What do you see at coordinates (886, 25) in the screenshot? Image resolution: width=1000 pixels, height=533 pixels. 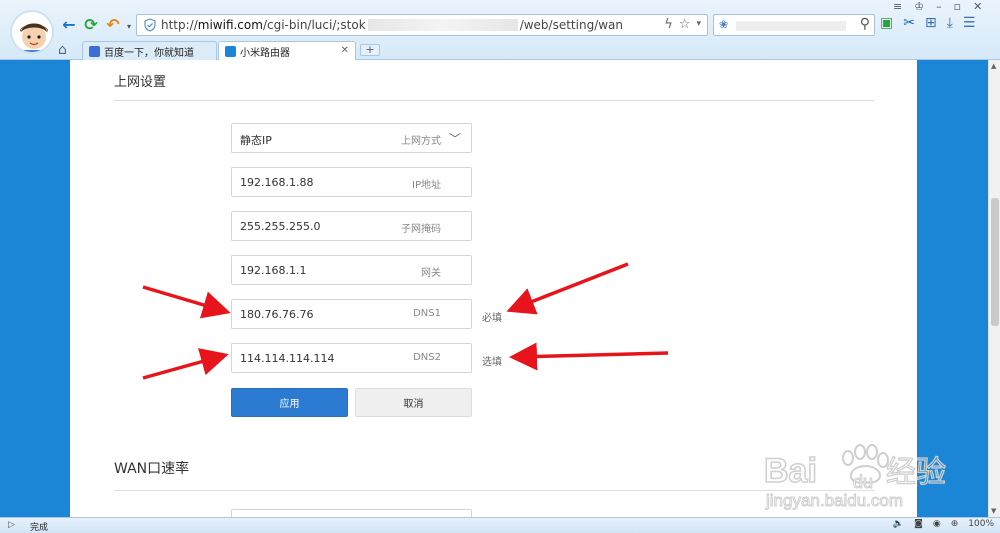 I see `screenshot-icon: ▣` at bounding box center [886, 25].